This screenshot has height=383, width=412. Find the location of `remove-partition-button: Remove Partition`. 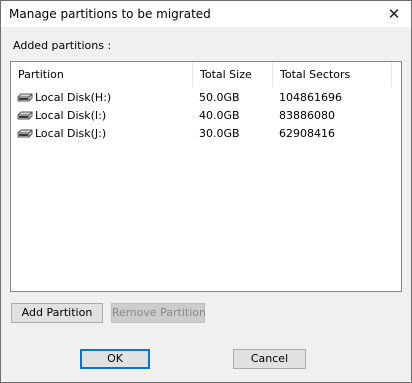

remove-partition-button: Remove Partition is located at coordinates (158, 313).